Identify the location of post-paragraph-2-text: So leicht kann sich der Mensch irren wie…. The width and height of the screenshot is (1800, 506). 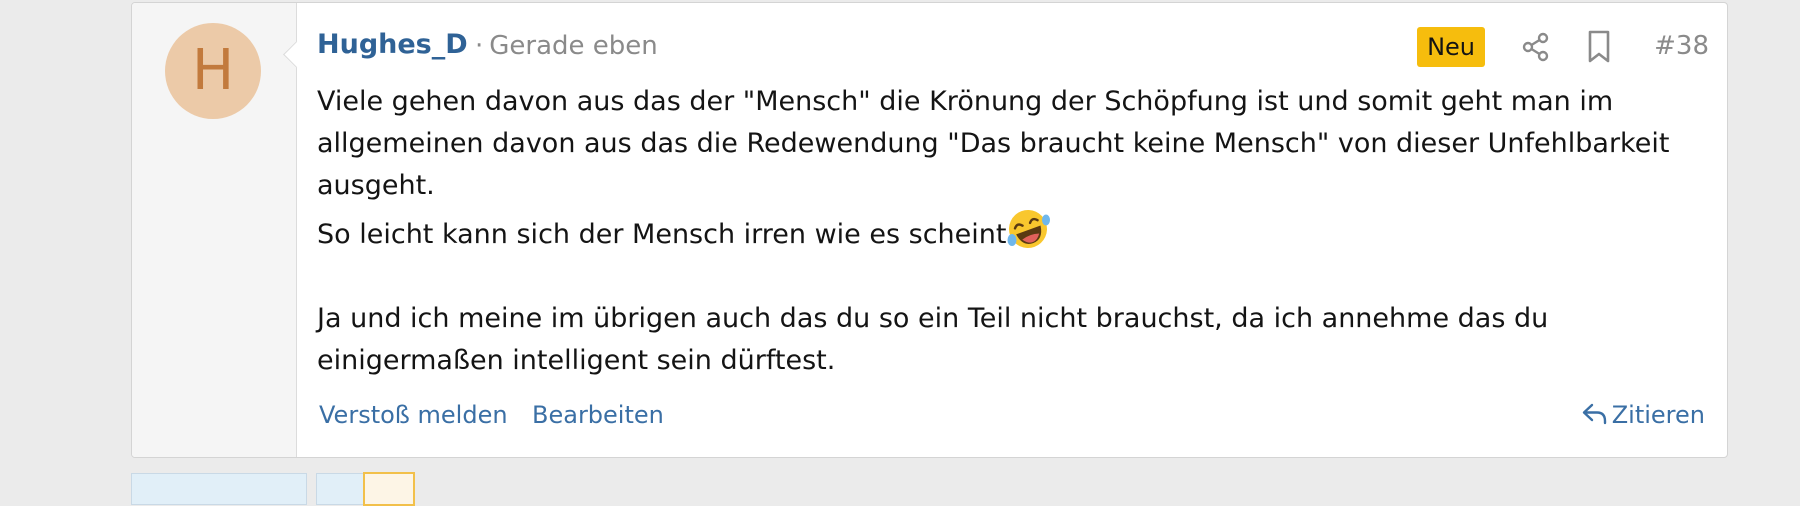
(662, 234).